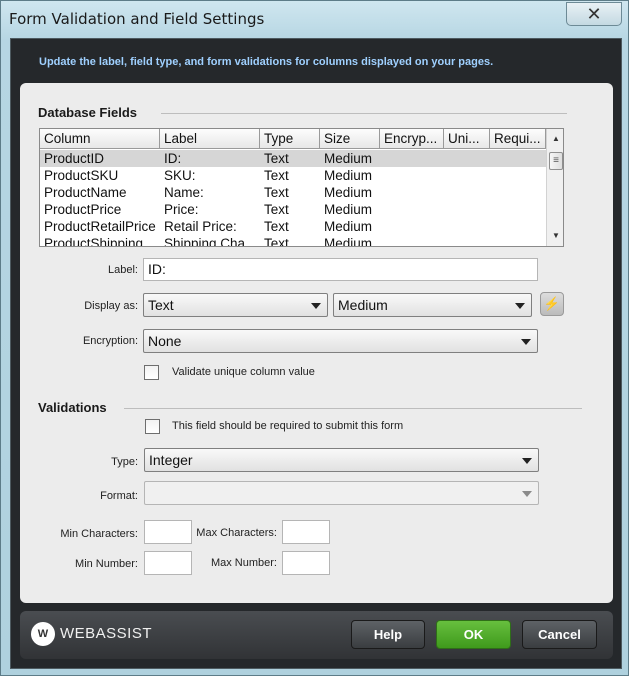  What do you see at coordinates (293, 241) in the screenshot?
I see `table-row: ProductShipping Shipping Cha... Text Medium` at bounding box center [293, 241].